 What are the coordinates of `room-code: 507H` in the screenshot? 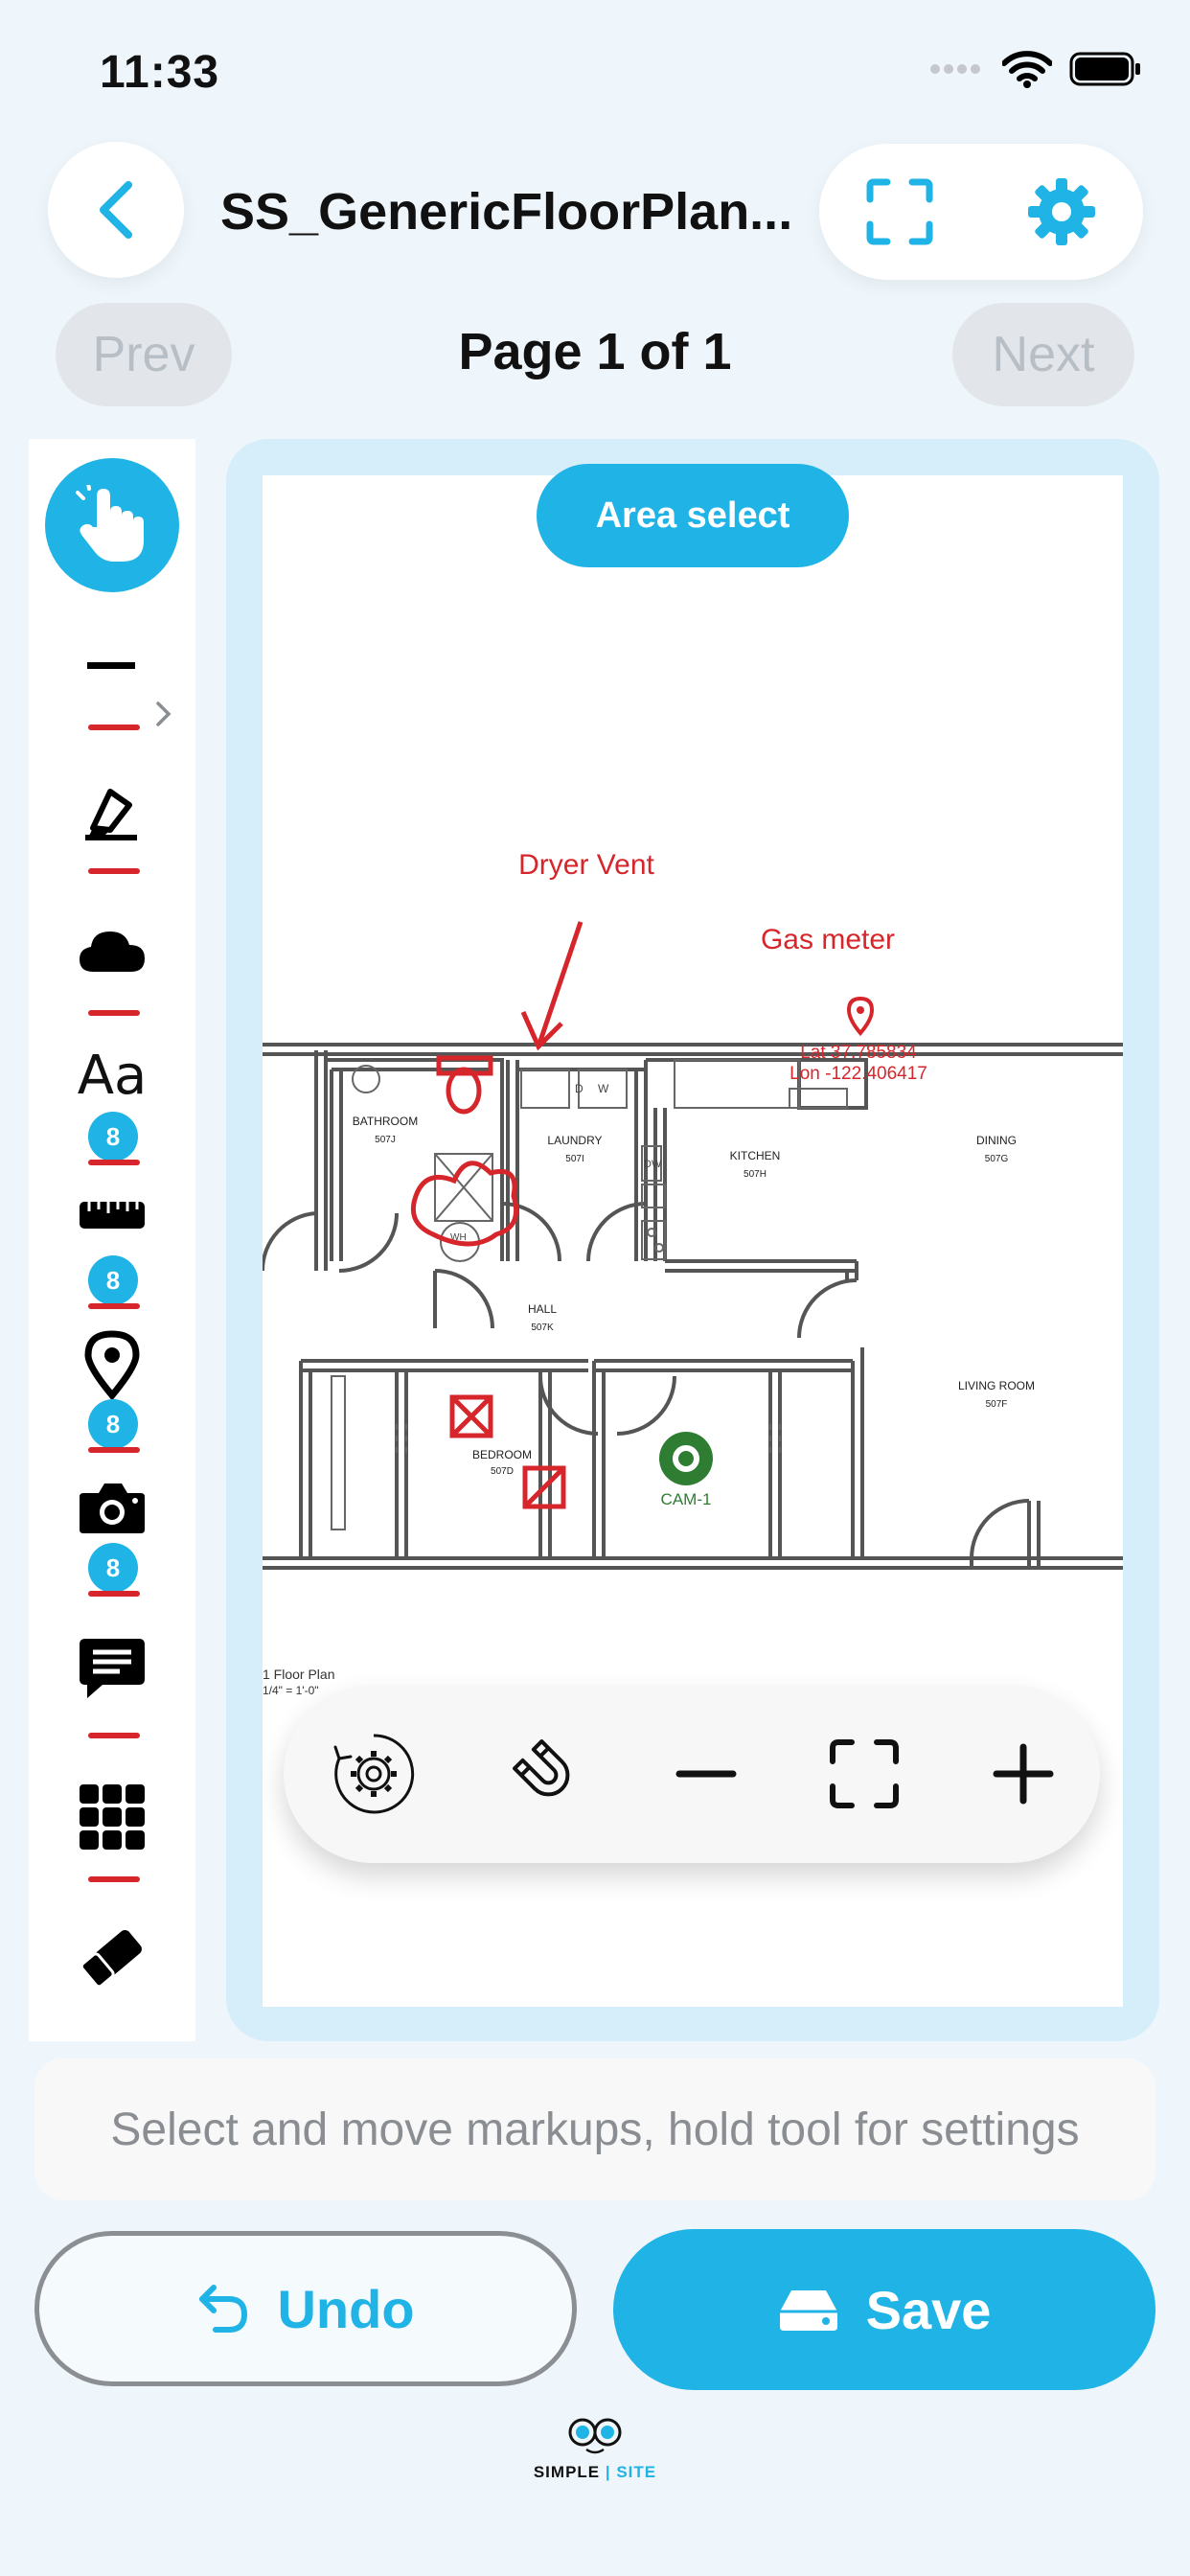 It's located at (756, 1174).